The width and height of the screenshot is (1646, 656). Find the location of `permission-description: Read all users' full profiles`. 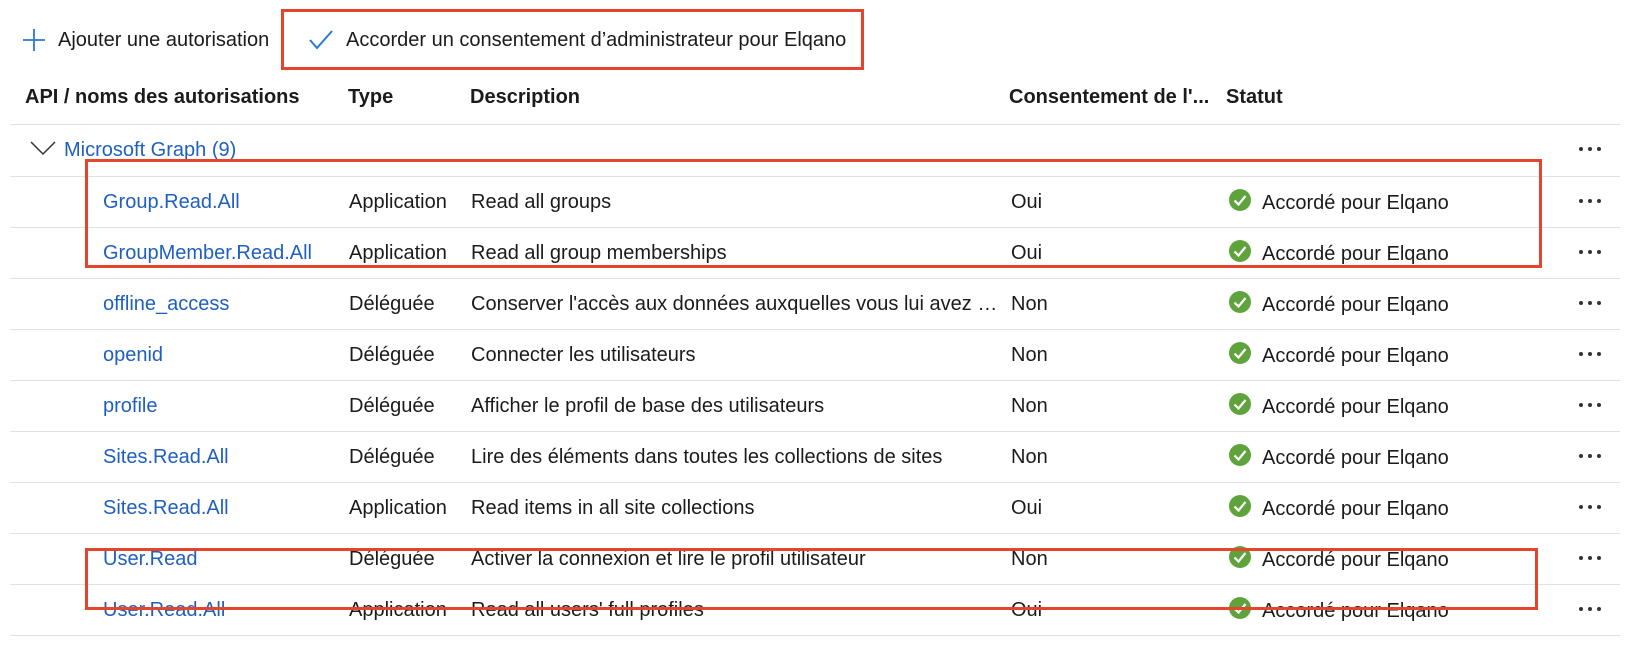

permission-description: Read all users' full profiles is located at coordinates (587, 610).